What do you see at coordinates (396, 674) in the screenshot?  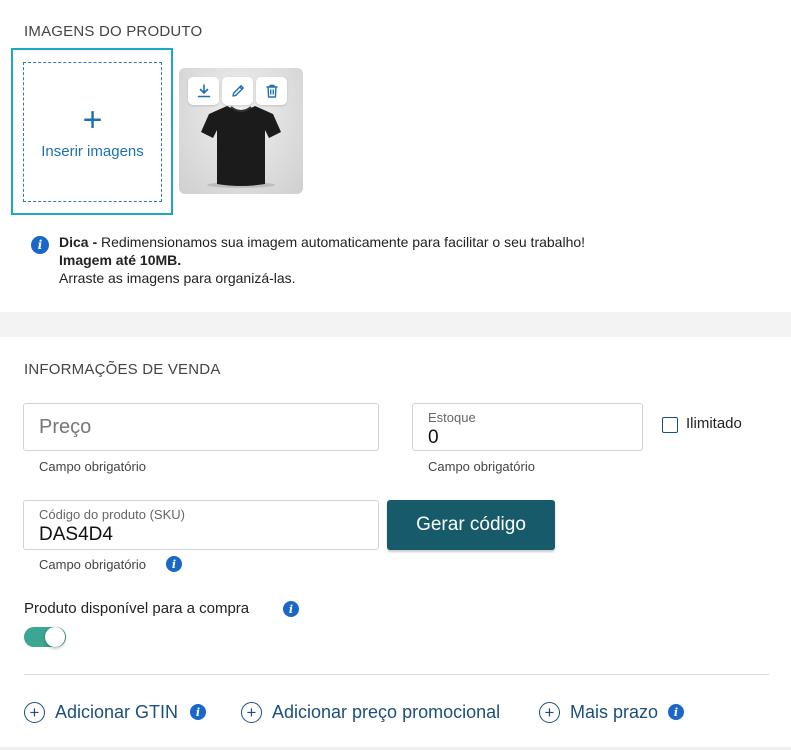 I see `divider` at bounding box center [396, 674].